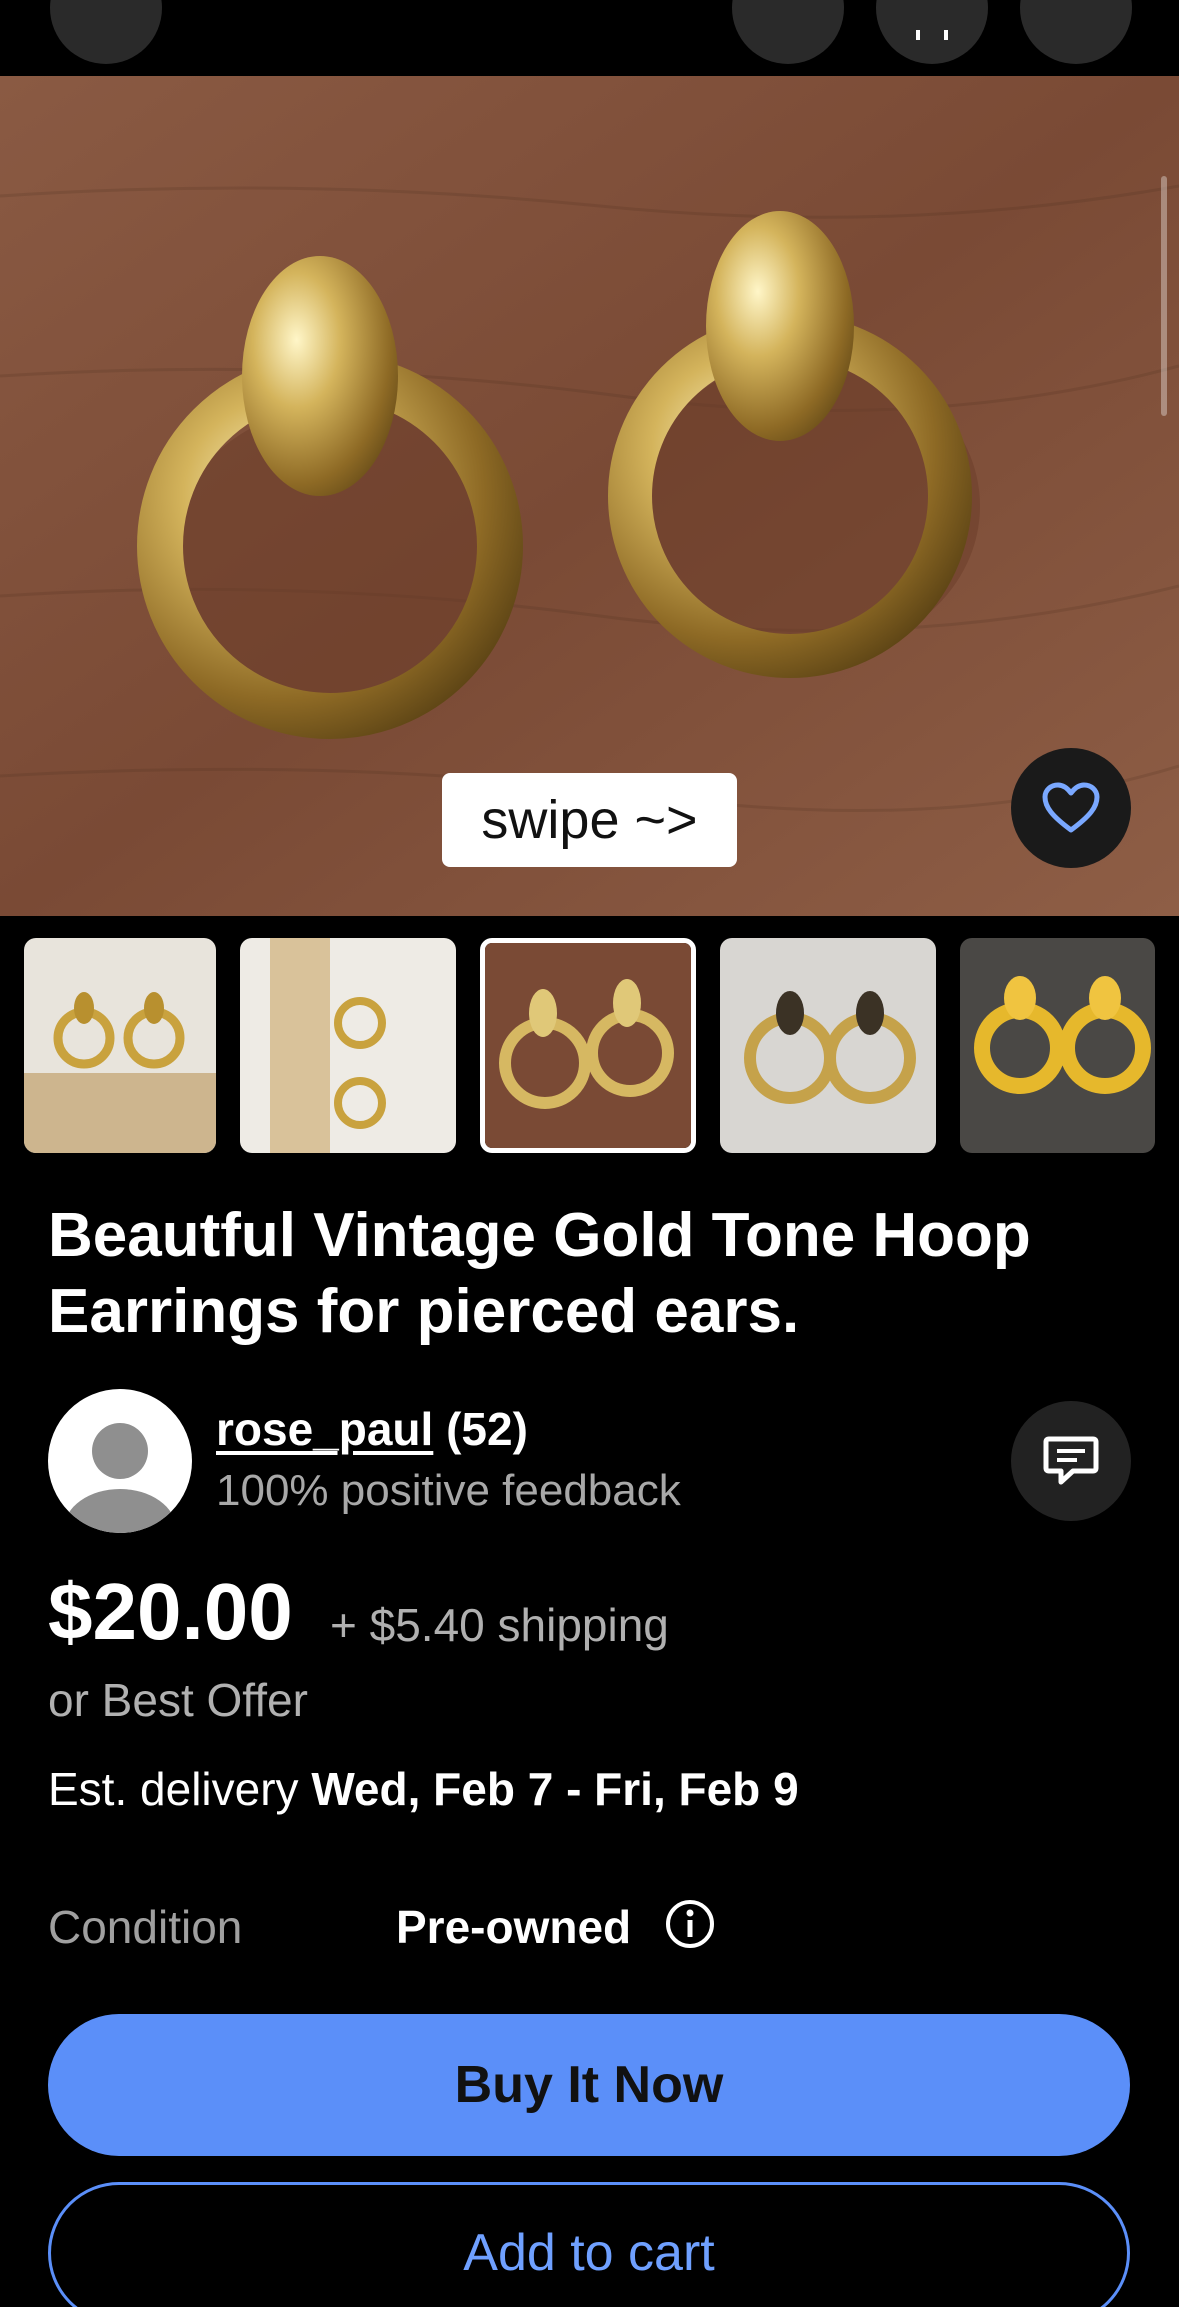 The height and width of the screenshot is (2307, 1179). What do you see at coordinates (448, 1490) in the screenshot?
I see `seller-feedback: 100% positive feedback` at bounding box center [448, 1490].